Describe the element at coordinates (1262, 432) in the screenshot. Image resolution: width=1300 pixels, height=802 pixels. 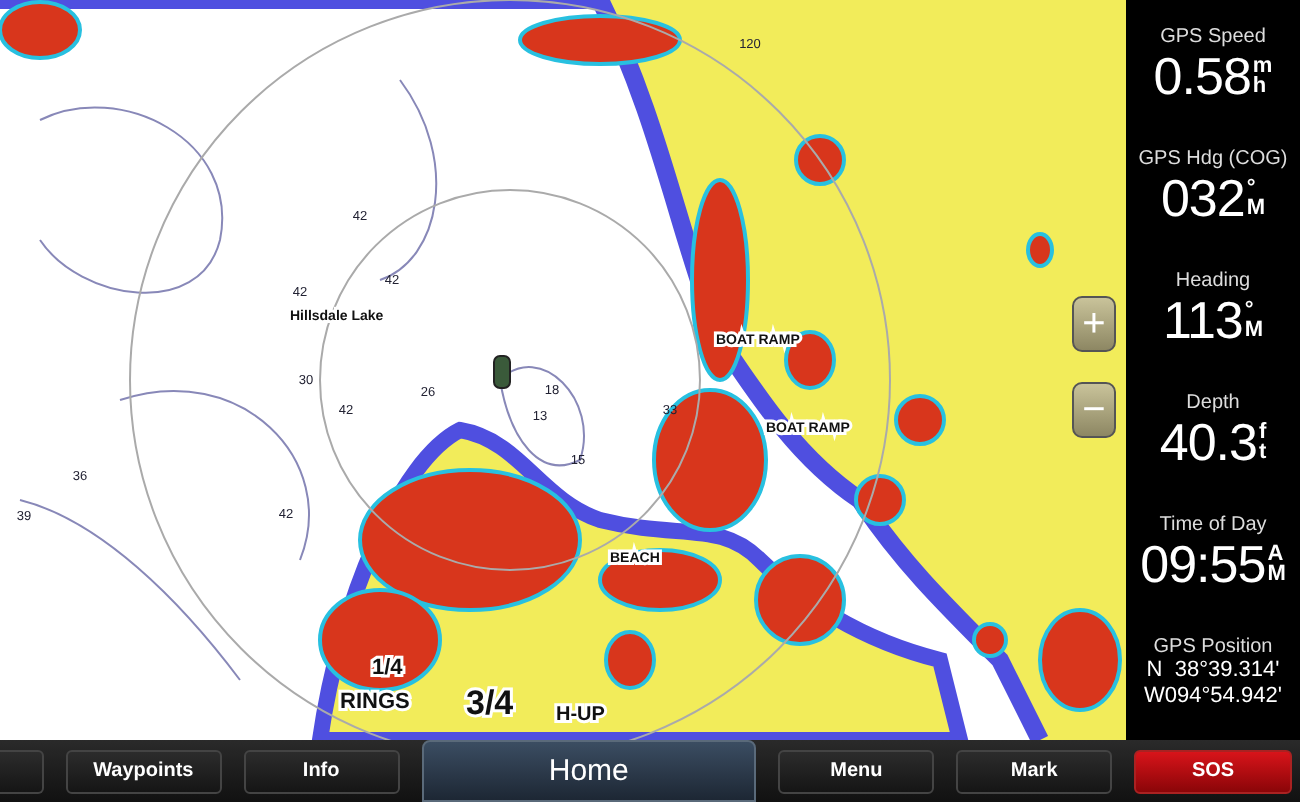
I see `unit-label: f` at that location.